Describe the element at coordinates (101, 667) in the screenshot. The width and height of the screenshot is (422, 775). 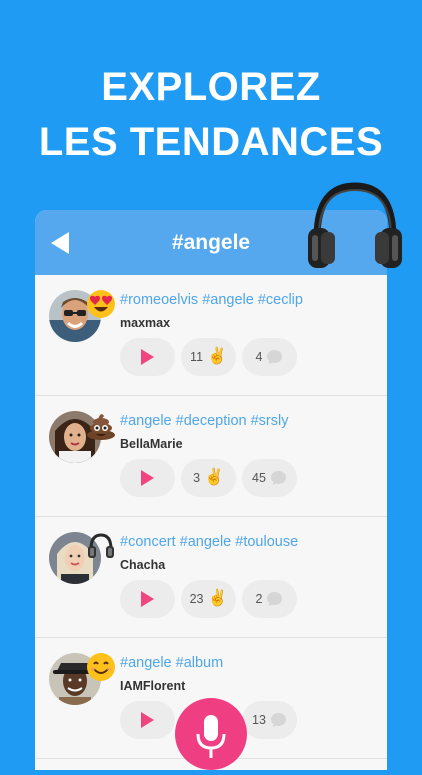
I see `smile-emoji` at that location.